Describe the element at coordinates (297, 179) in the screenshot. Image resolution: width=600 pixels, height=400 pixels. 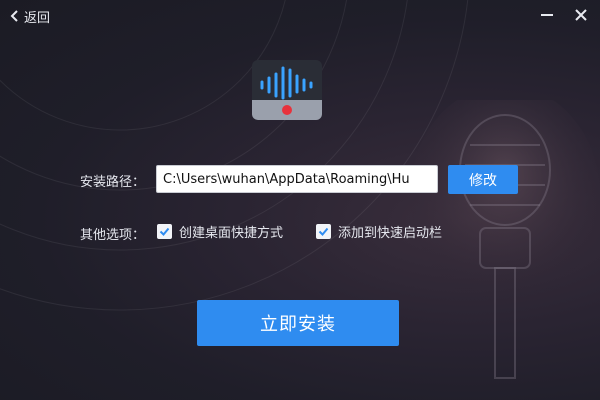
I see `install-path-input` at that location.